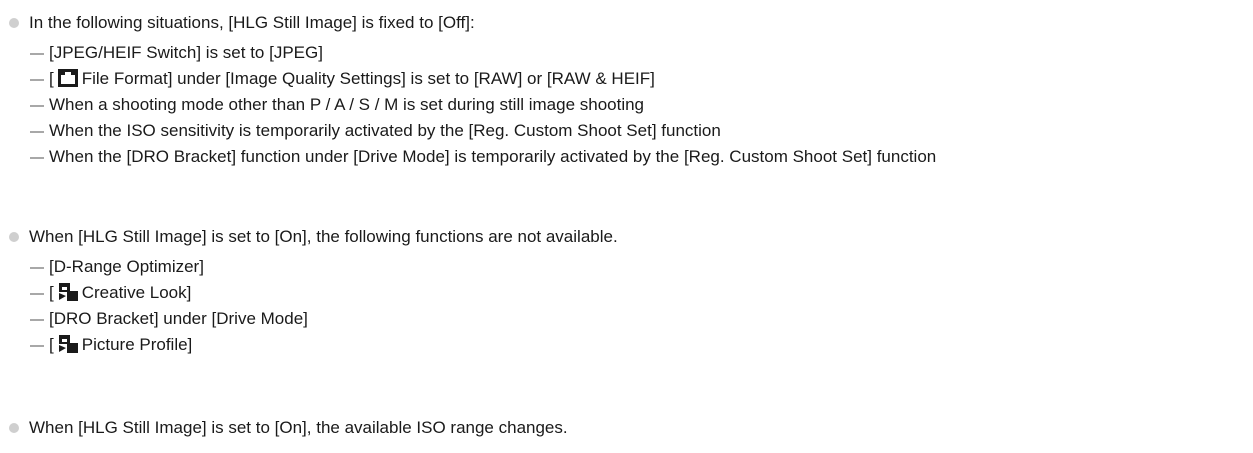 This screenshot has width=1253, height=453. I want to click on list-item-text: [ Creative Look], so click(120, 293).